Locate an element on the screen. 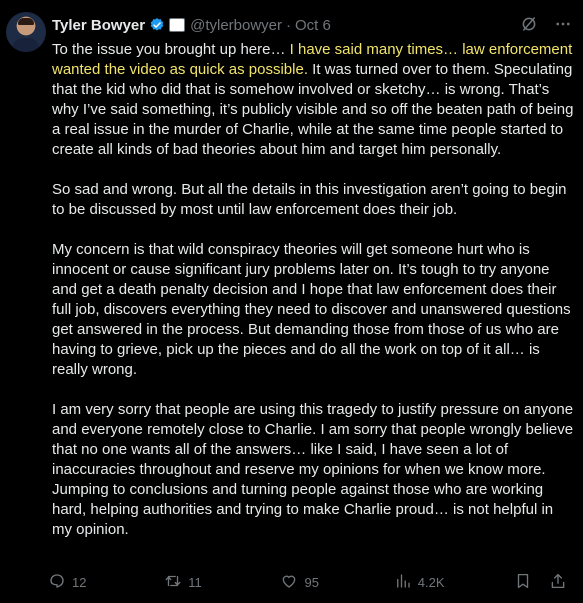 This screenshot has height=603, width=583. share-icon is located at coordinates (558, 582).